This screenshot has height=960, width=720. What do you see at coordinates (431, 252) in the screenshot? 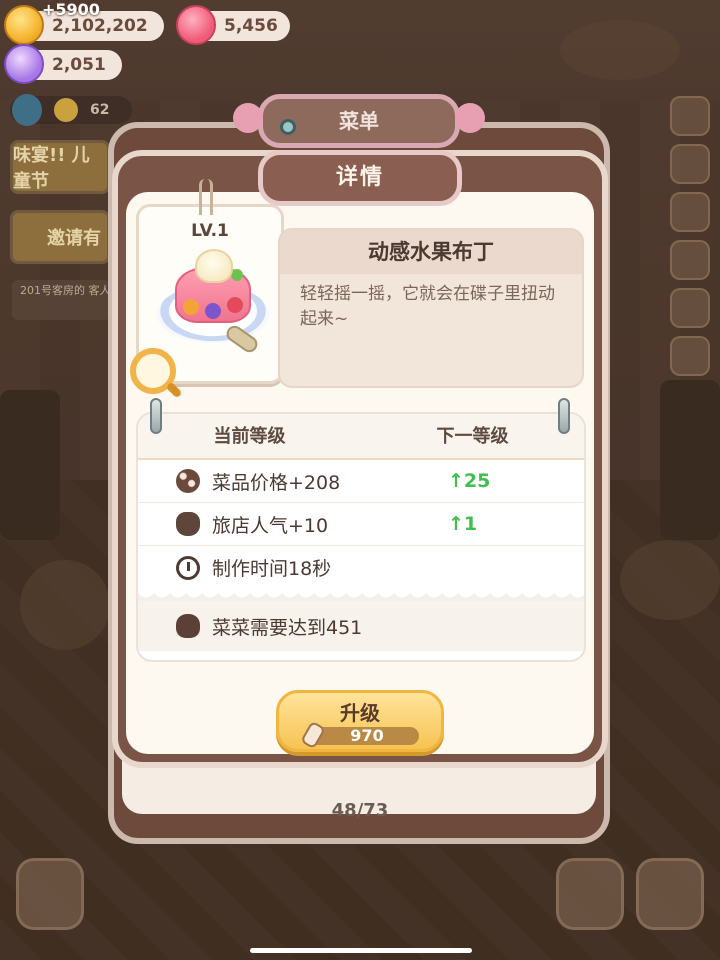
I see `dish-name: 动感水果布丁` at bounding box center [431, 252].